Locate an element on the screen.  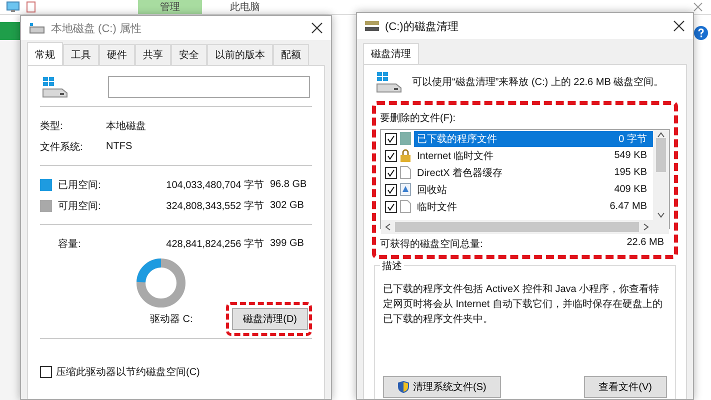
scroll-left-icon is located at coordinates (388, 227).